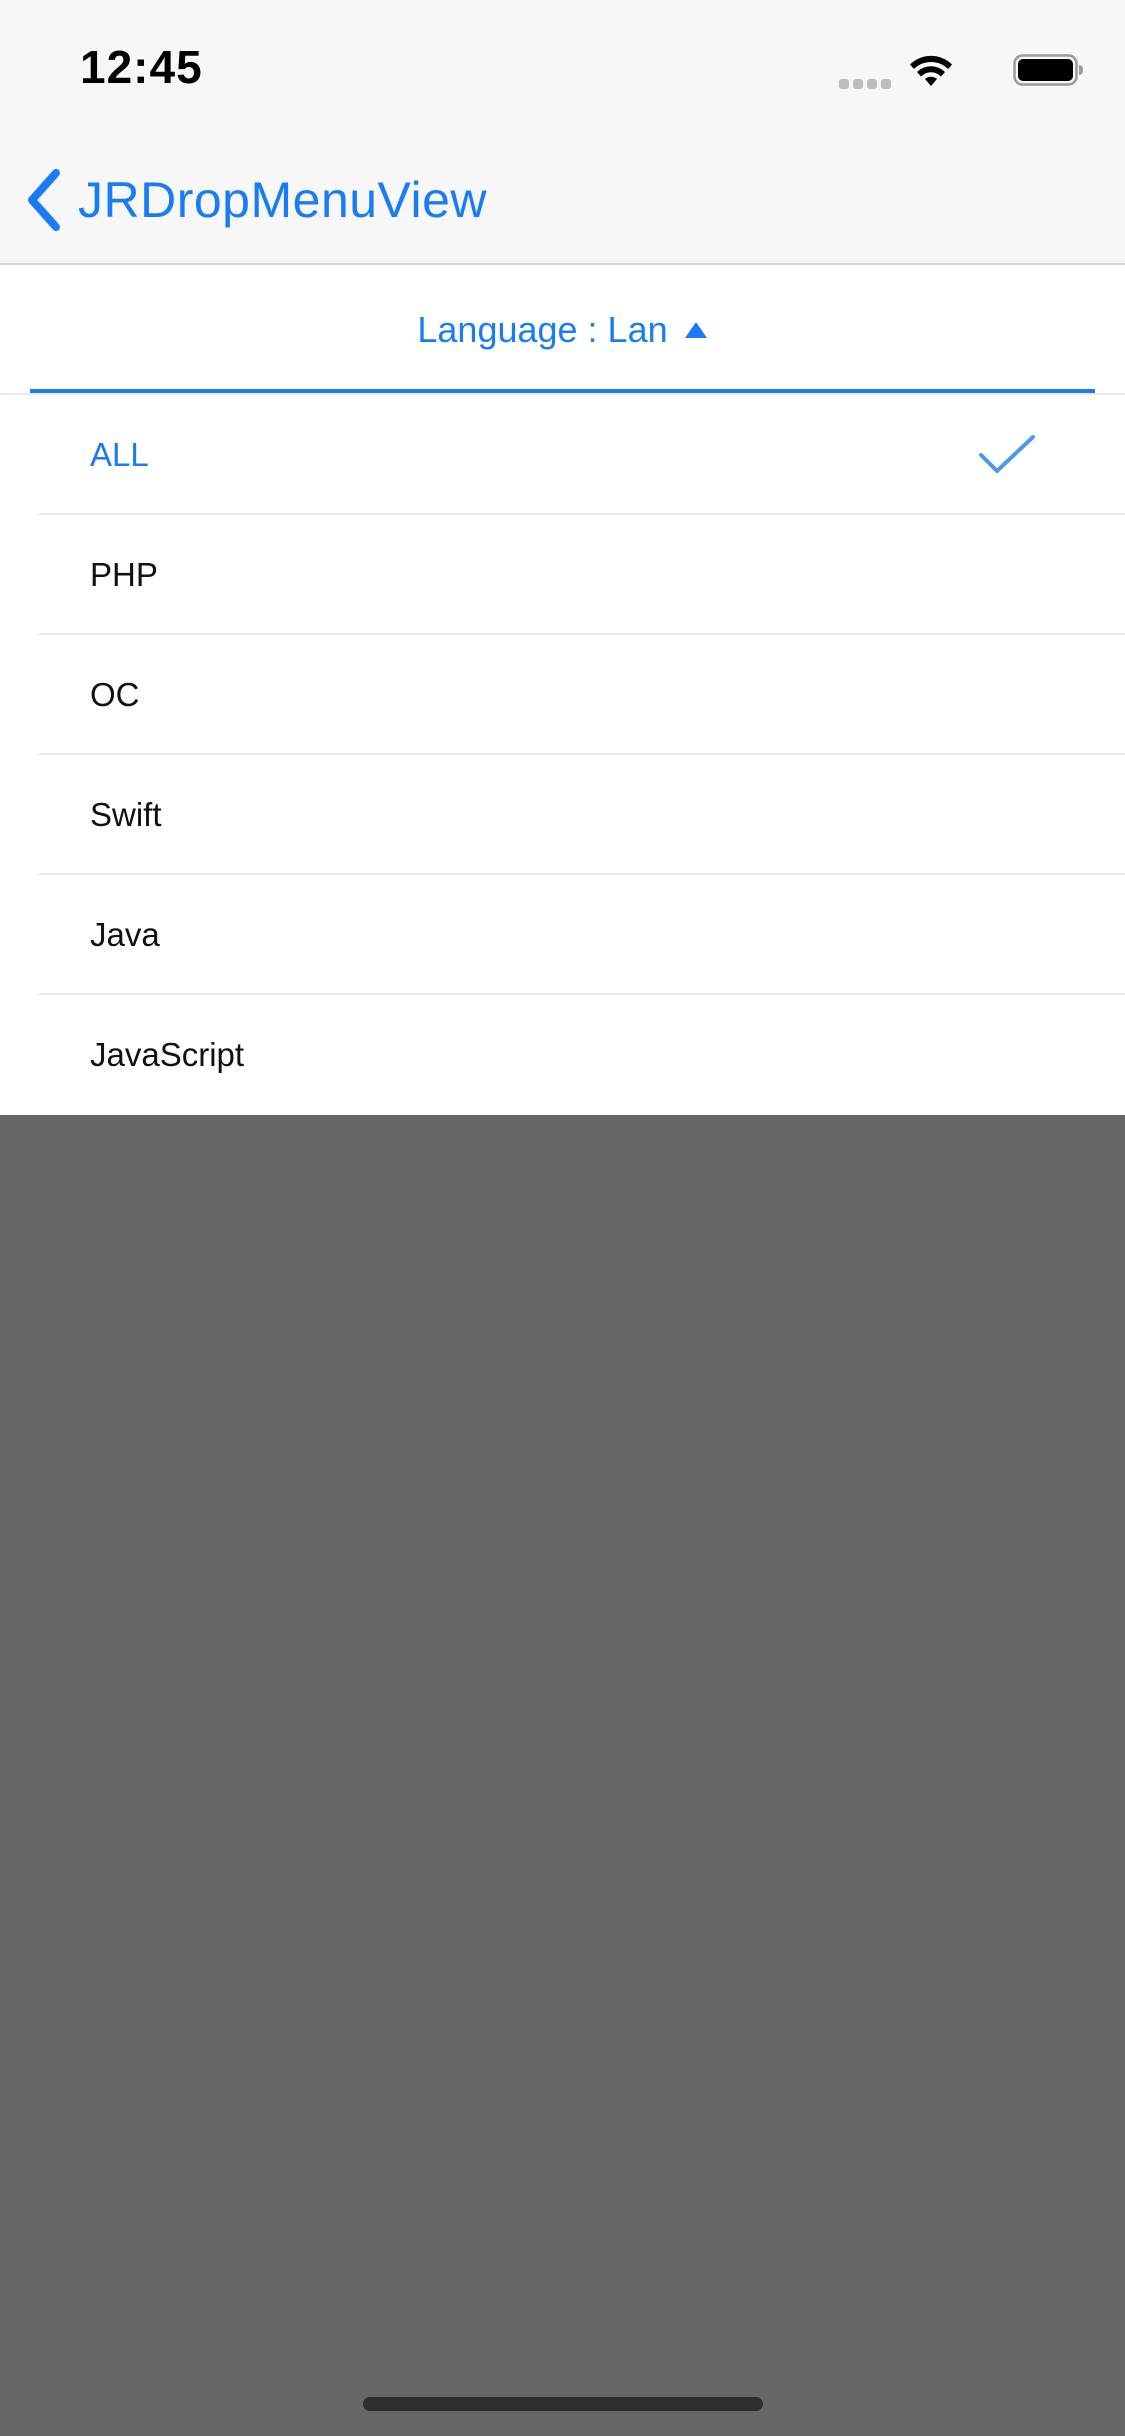 The image size is (1125, 2436). What do you see at coordinates (562, 1055) in the screenshot?
I see `menu-item-javascript: JavaScript` at bounding box center [562, 1055].